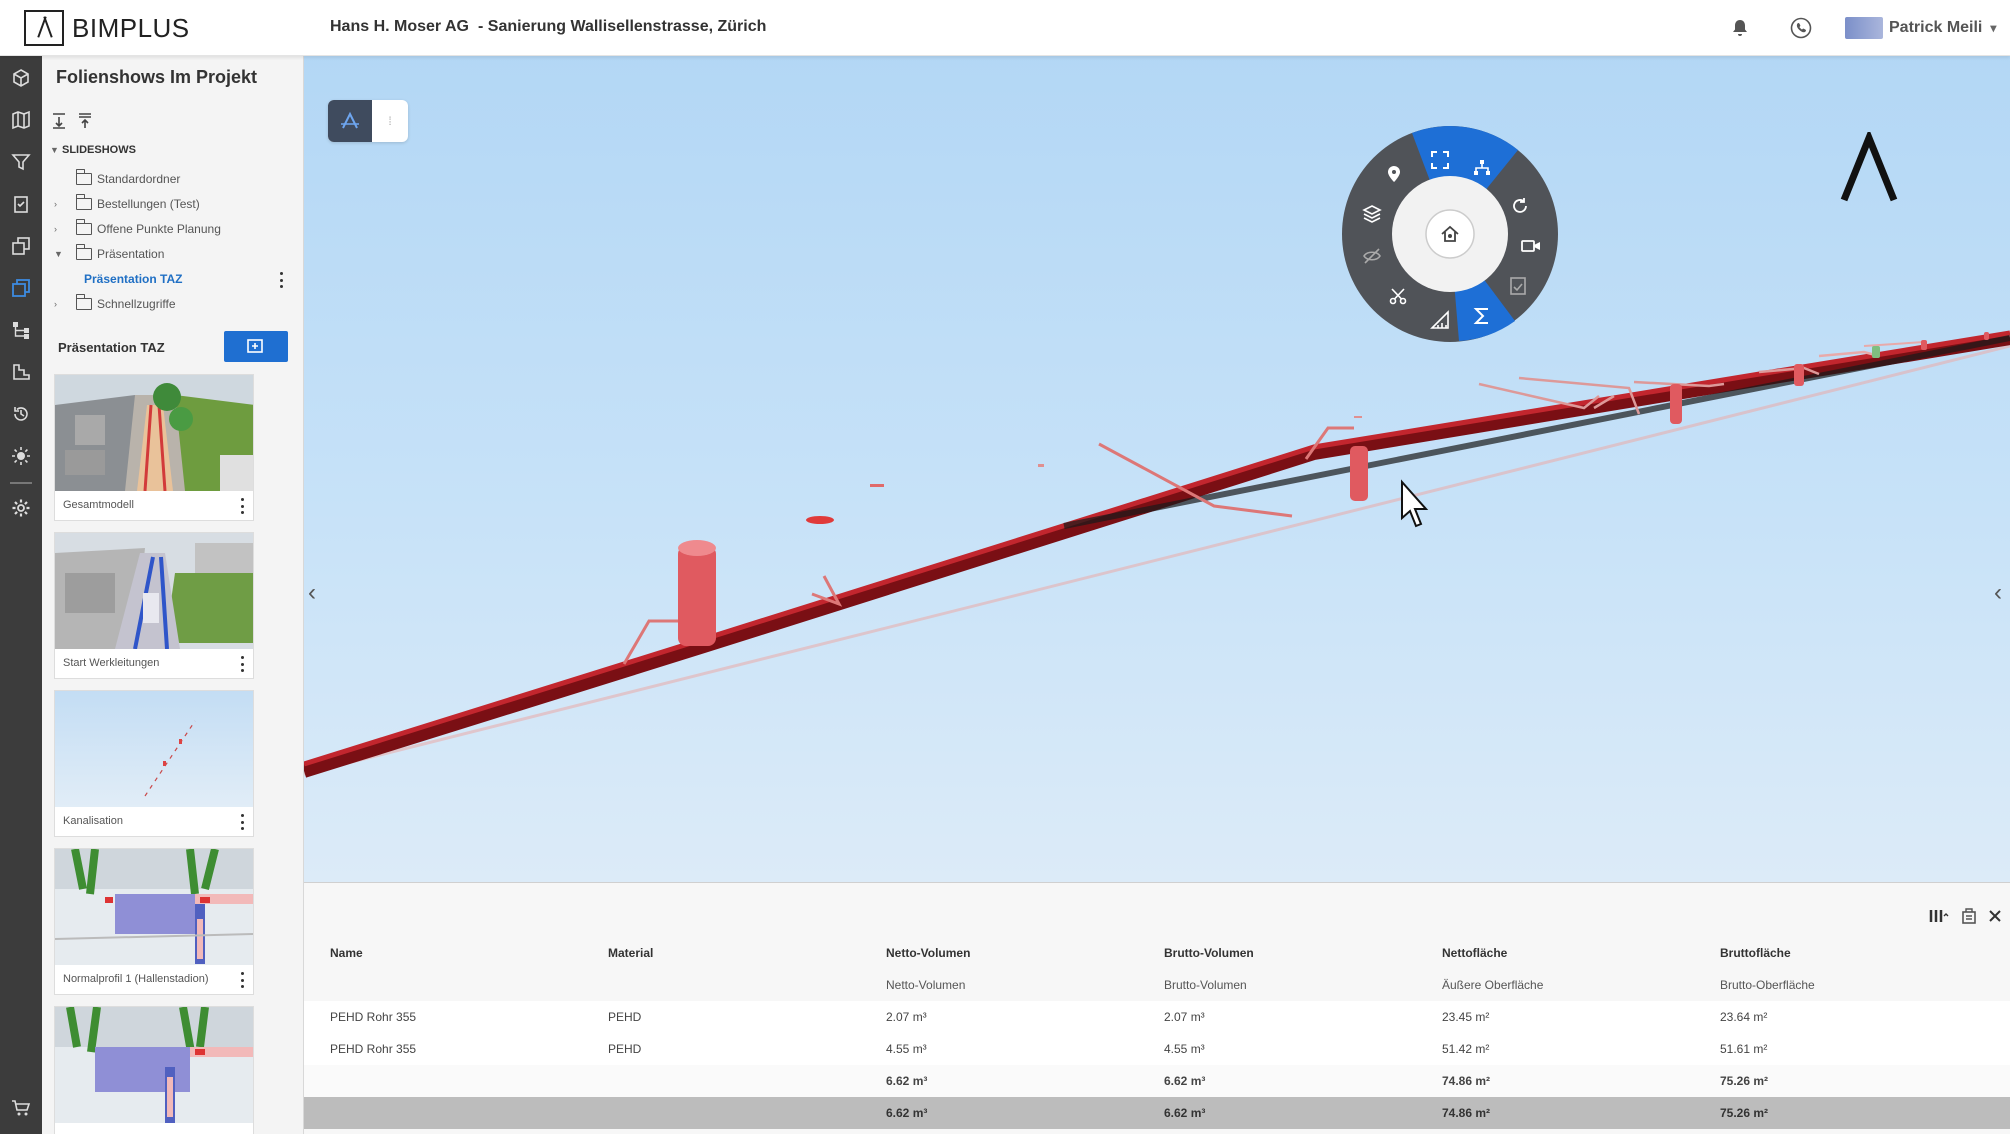 This screenshot has height=1134, width=2010. I want to click on tree-item-bestellungen: › Bestellungen (Test), so click(127, 203).